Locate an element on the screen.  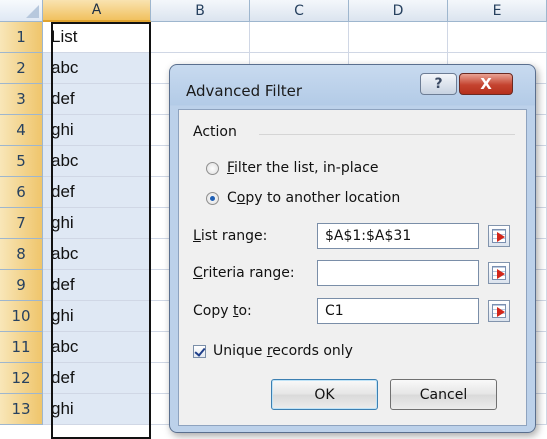
close-button: X is located at coordinates (486, 84).